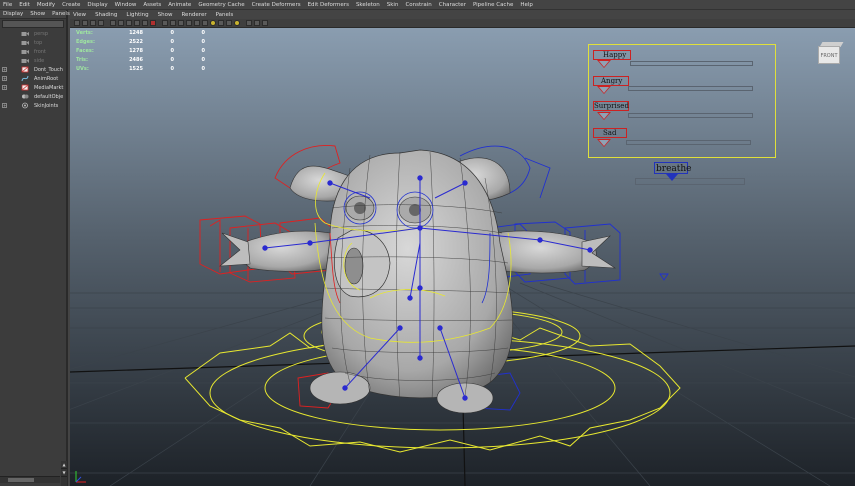 This screenshot has height=486, width=855. Describe the element at coordinates (24, 5) in the screenshot. I see `menu-item: Edit` at that location.